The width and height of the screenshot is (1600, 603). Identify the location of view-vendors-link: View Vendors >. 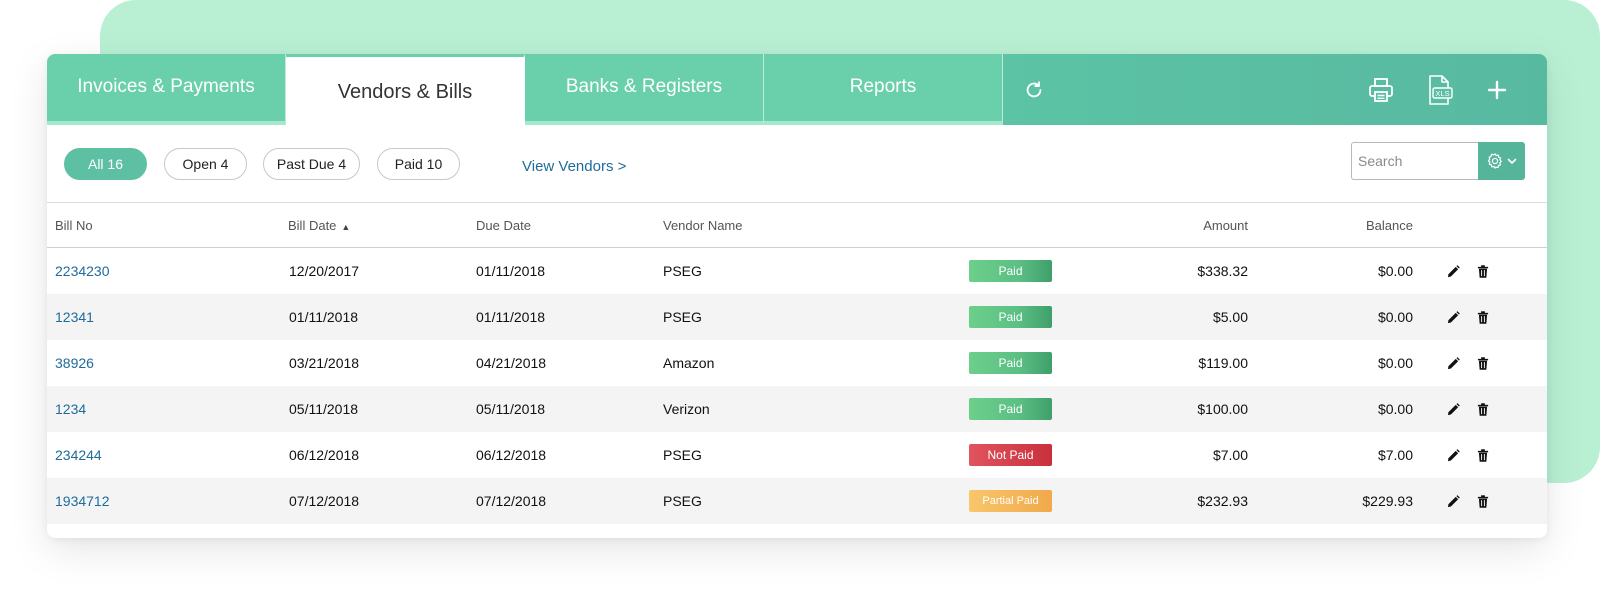
(574, 166).